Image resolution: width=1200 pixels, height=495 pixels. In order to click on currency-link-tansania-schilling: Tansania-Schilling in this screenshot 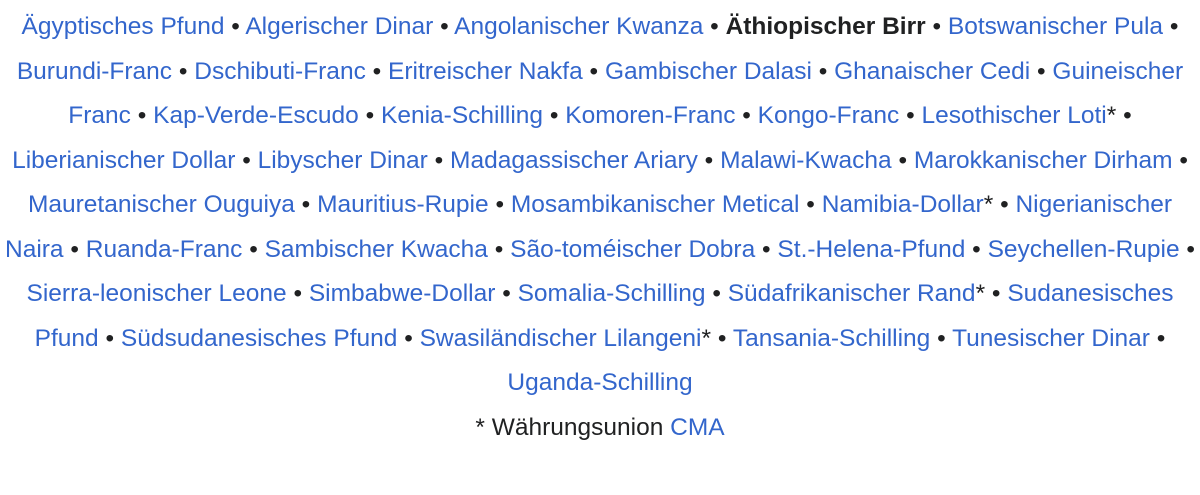, I will do `click(831, 338)`.